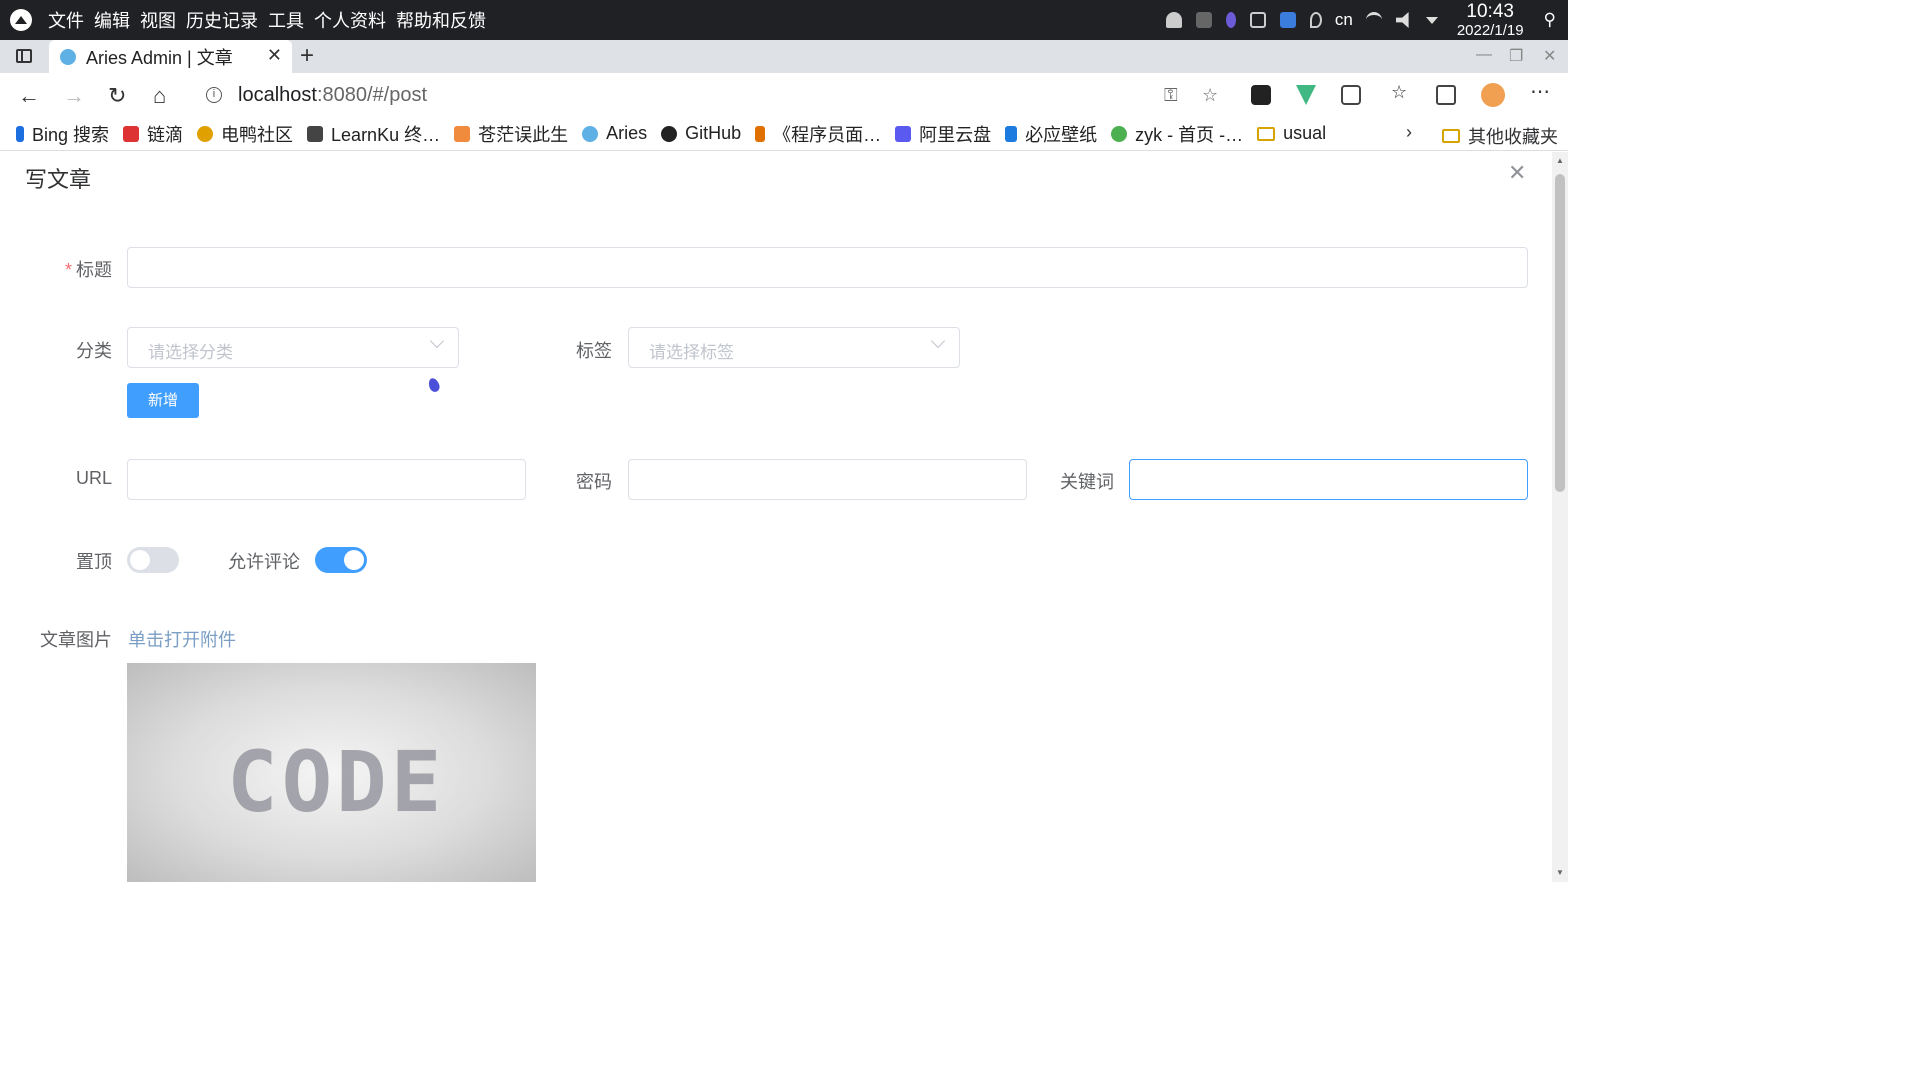  Describe the element at coordinates (257, 134) in the screenshot. I see `bookmark-label: 电鸭社区` at that location.